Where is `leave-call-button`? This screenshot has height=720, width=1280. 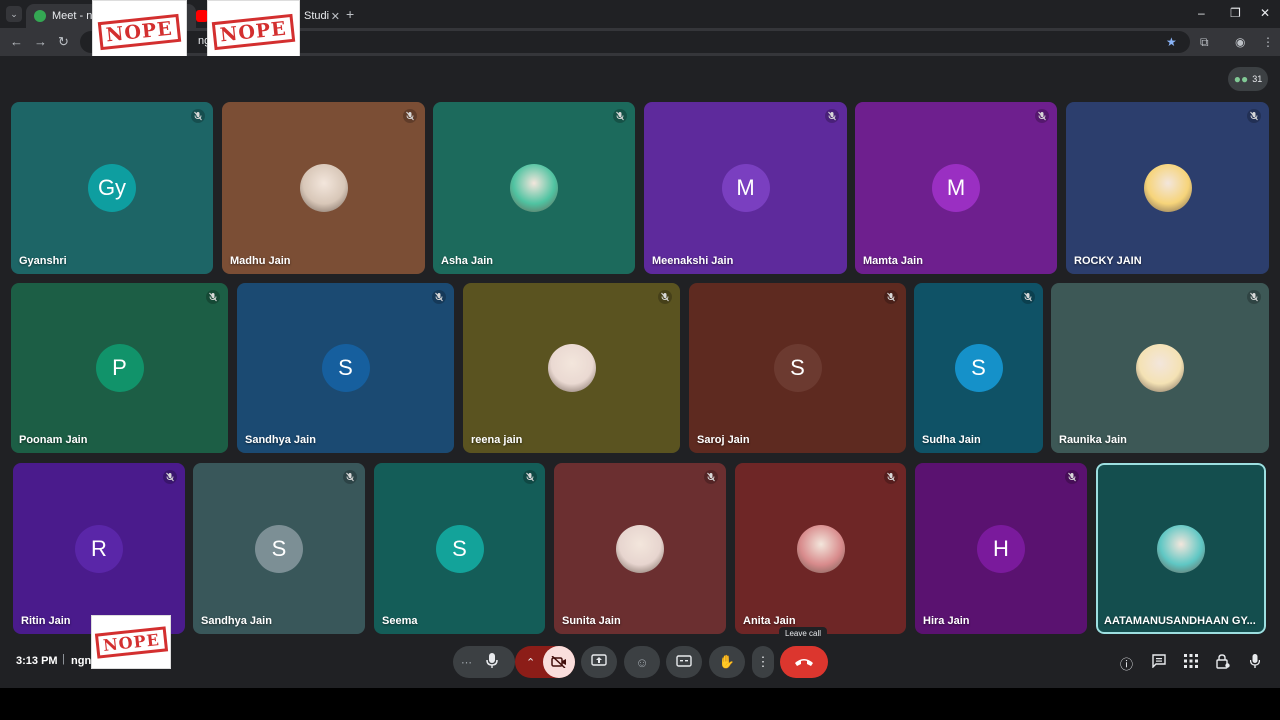 leave-call-button is located at coordinates (804, 662).